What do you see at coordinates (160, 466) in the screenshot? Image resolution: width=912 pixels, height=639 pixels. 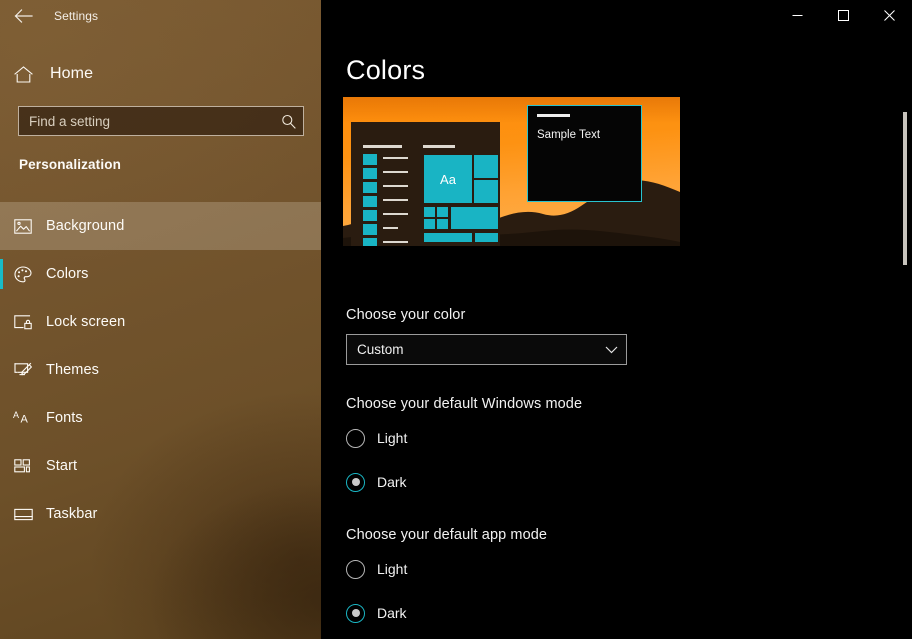 I see `sidebar-item-start: Start` at bounding box center [160, 466].